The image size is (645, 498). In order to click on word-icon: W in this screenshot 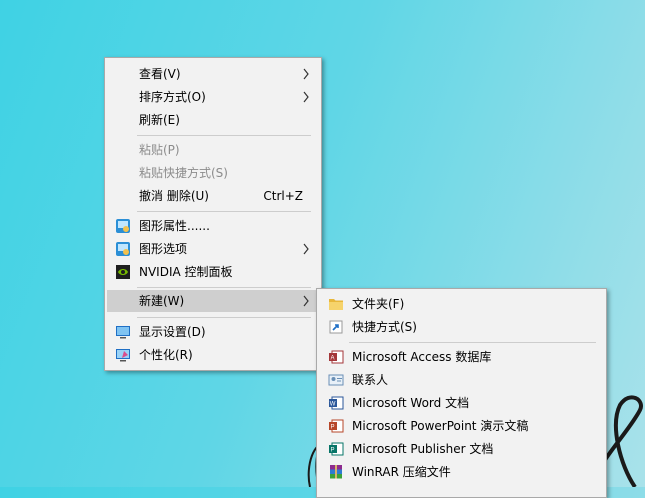, I will do `click(336, 403)`.